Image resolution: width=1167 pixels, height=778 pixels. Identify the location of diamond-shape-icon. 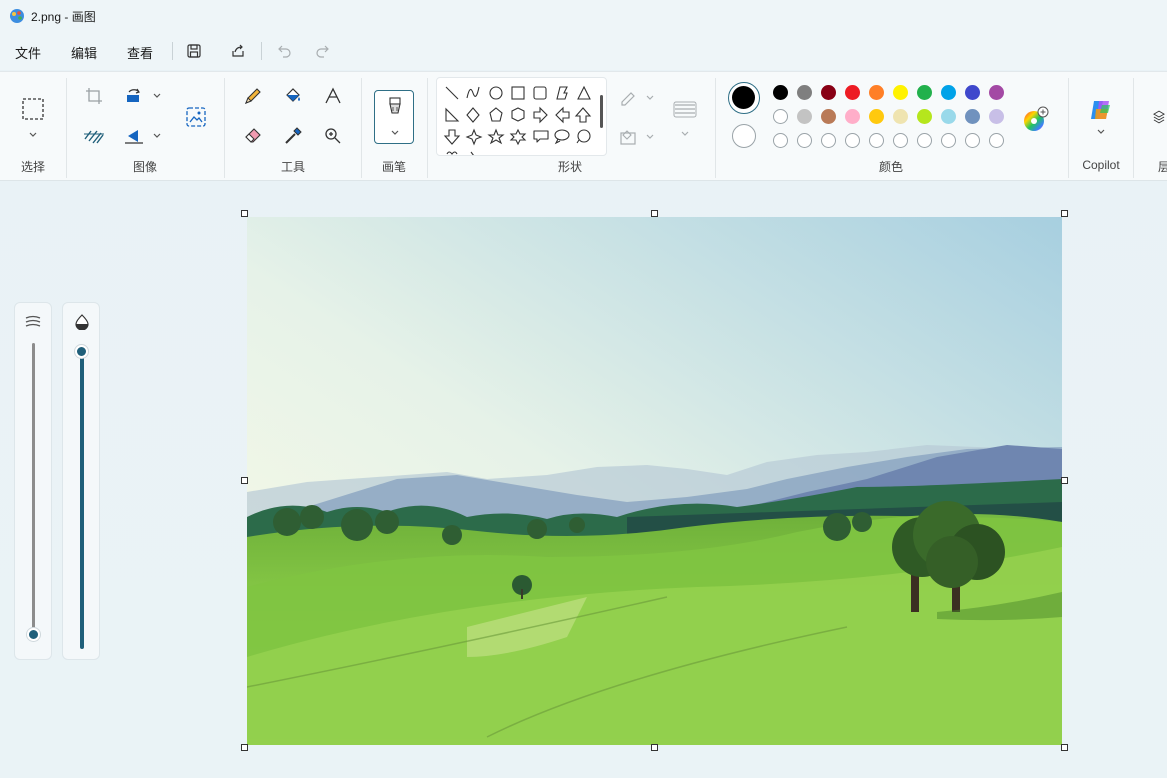
(473, 115).